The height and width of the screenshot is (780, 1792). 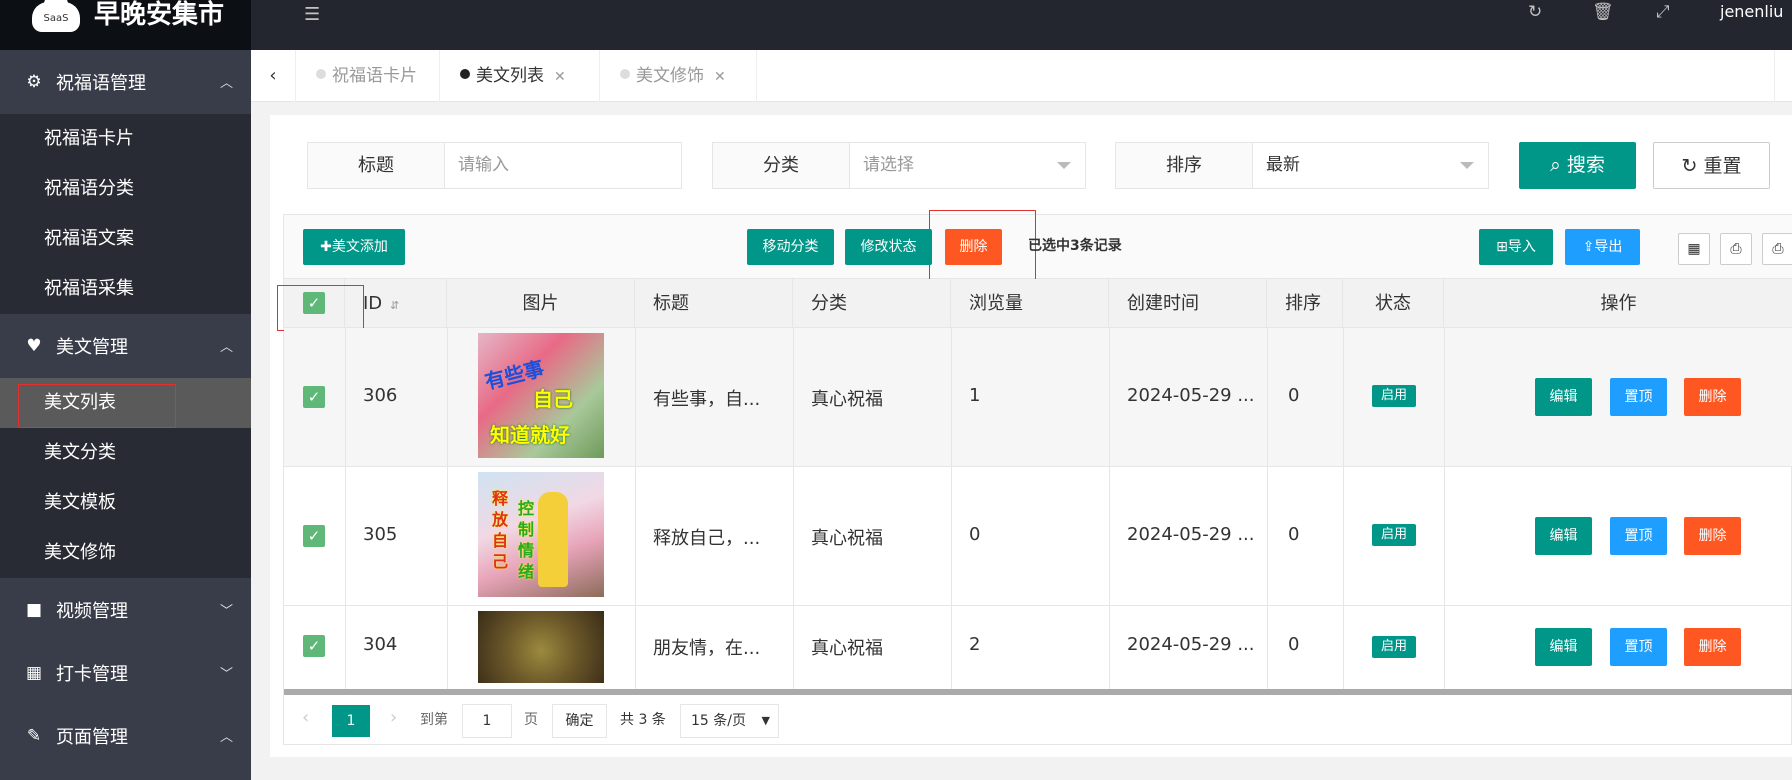 I want to click on sidebar-group-video: ■ 视频管理 ﹀, so click(x=125, y=609).